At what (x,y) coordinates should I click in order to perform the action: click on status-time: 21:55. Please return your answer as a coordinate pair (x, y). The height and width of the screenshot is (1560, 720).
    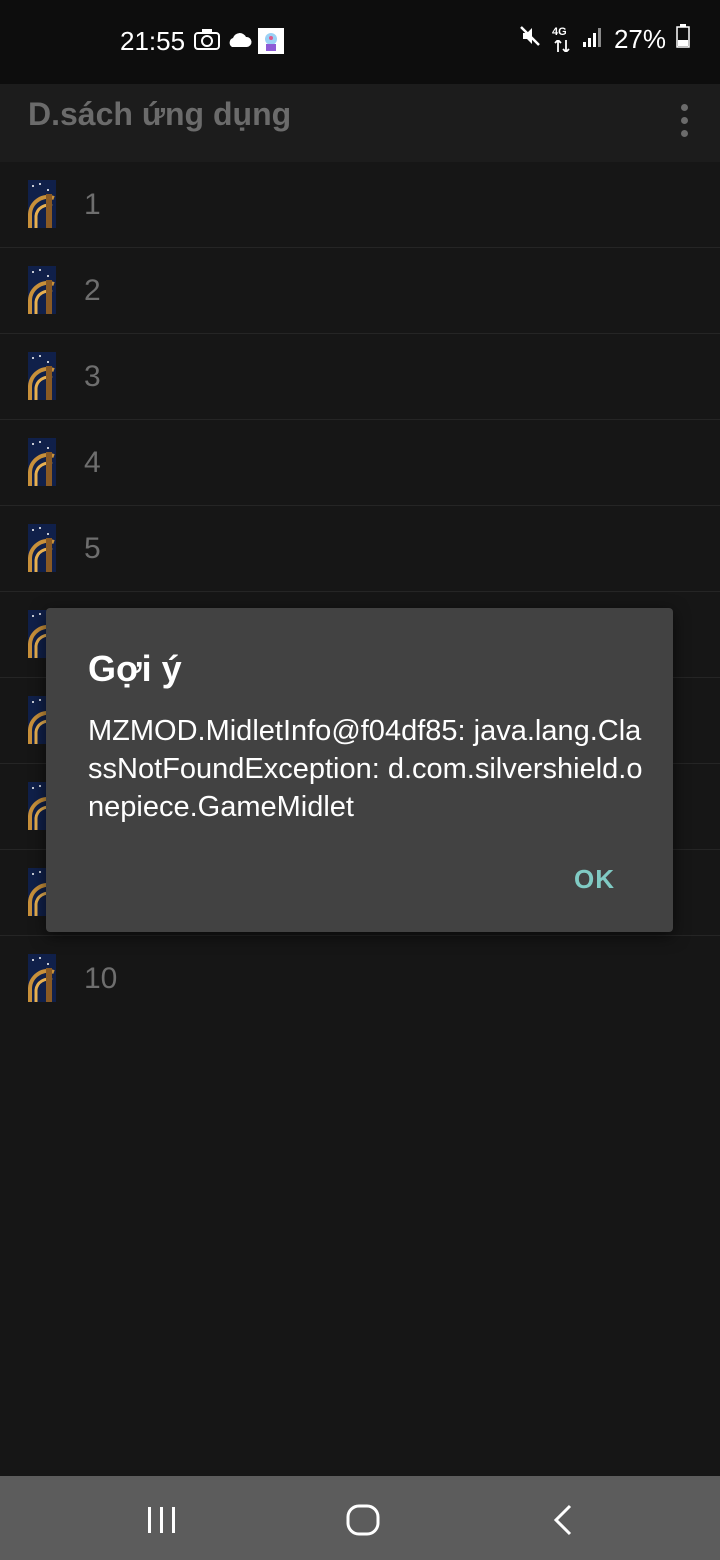
    Looking at the image, I should click on (153, 41).